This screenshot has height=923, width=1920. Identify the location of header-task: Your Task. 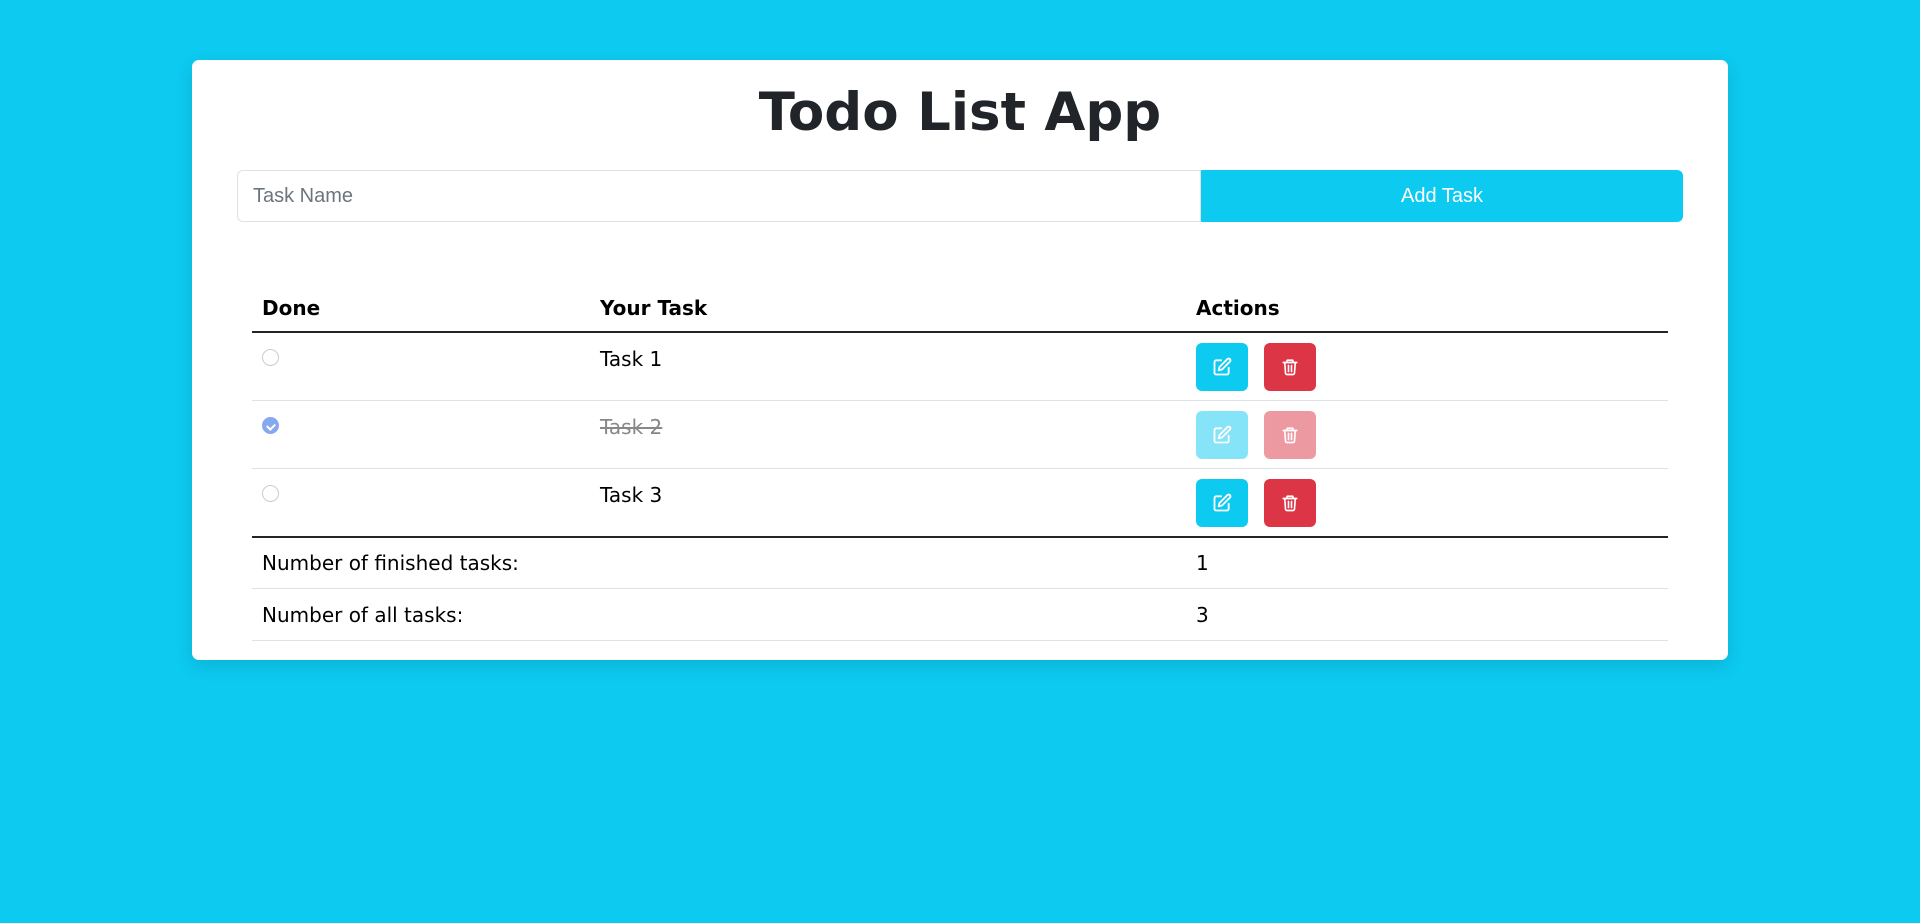
(888, 309).